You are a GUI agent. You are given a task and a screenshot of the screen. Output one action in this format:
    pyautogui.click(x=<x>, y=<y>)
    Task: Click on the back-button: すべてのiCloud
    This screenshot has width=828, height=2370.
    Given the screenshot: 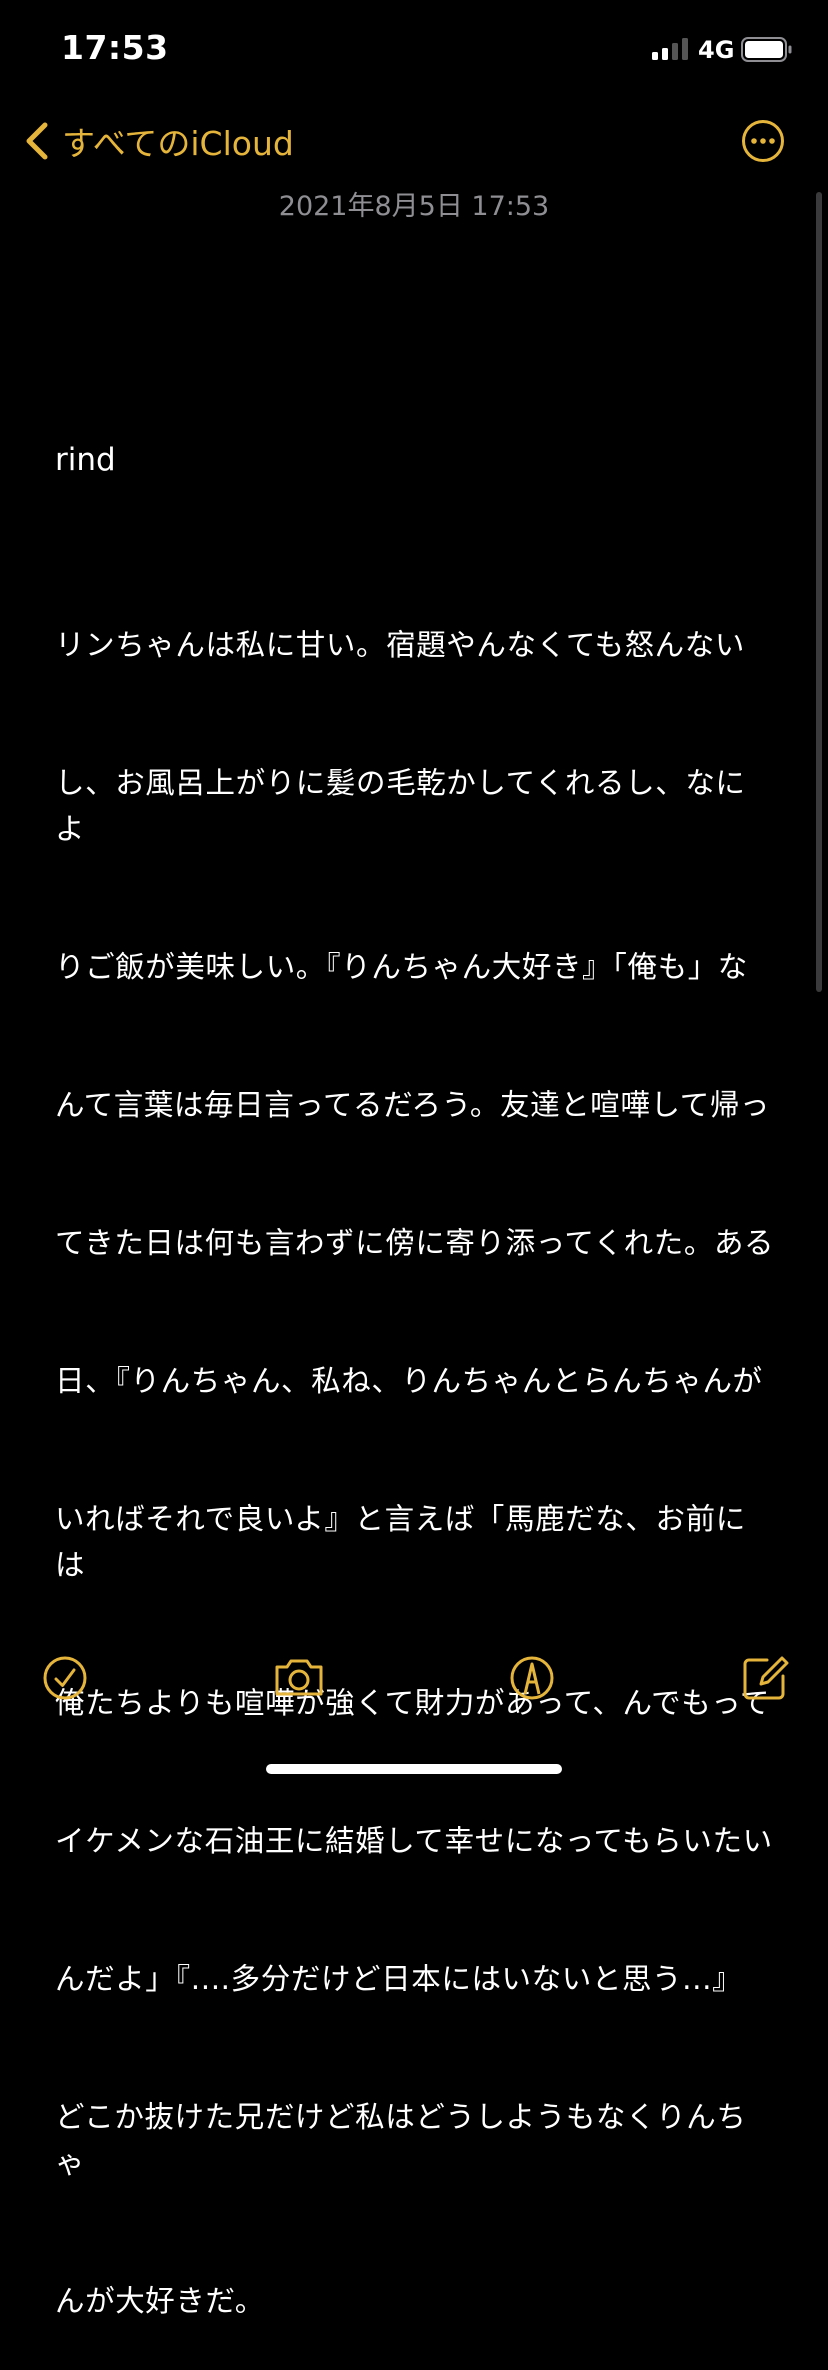 What is the action you would take?
    pyautogui.click(x=159, y=141)
    